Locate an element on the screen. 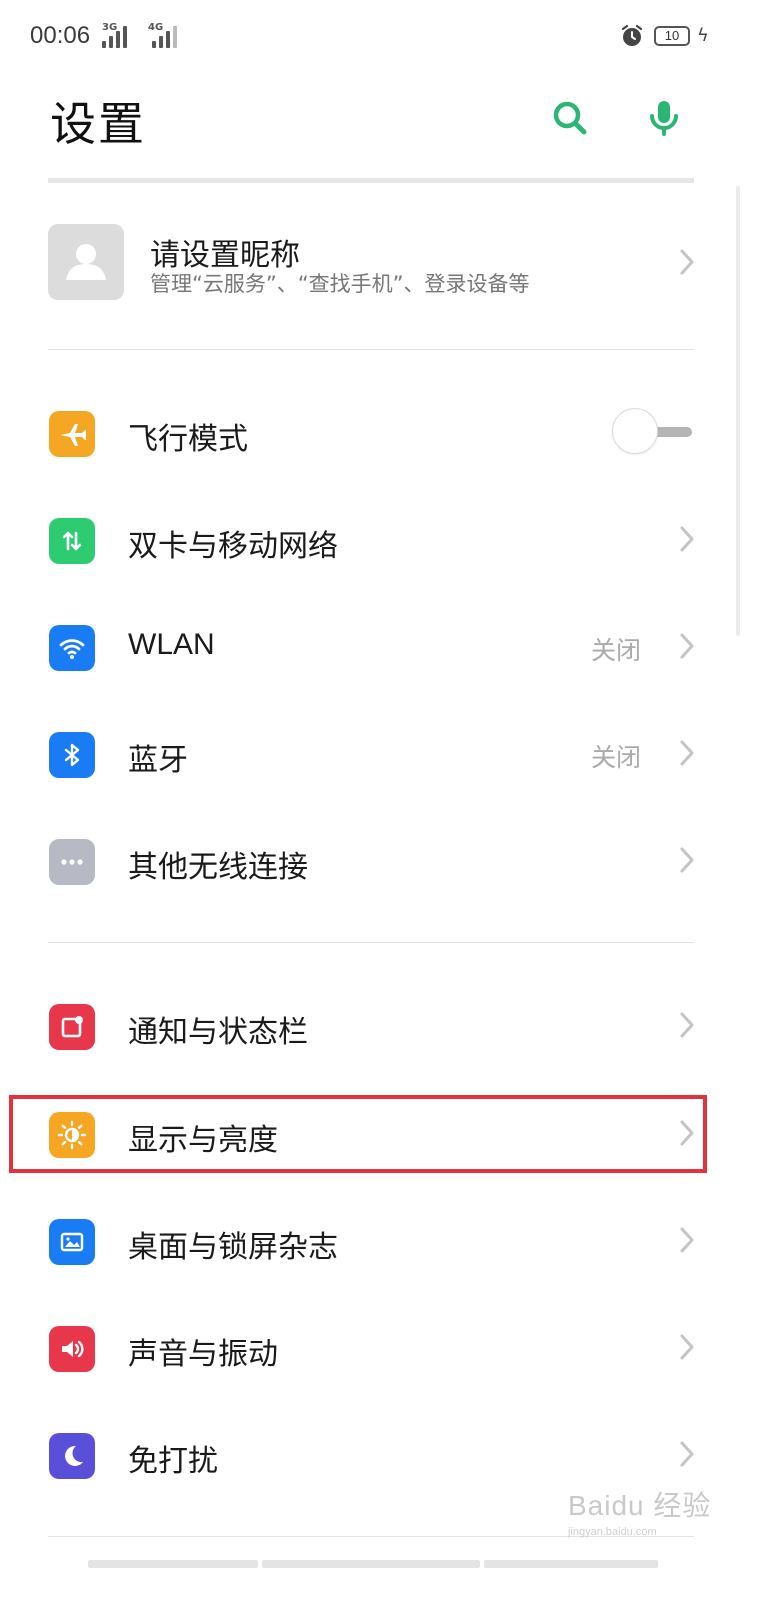  notification-icon is located at coordinates (72, 1027).